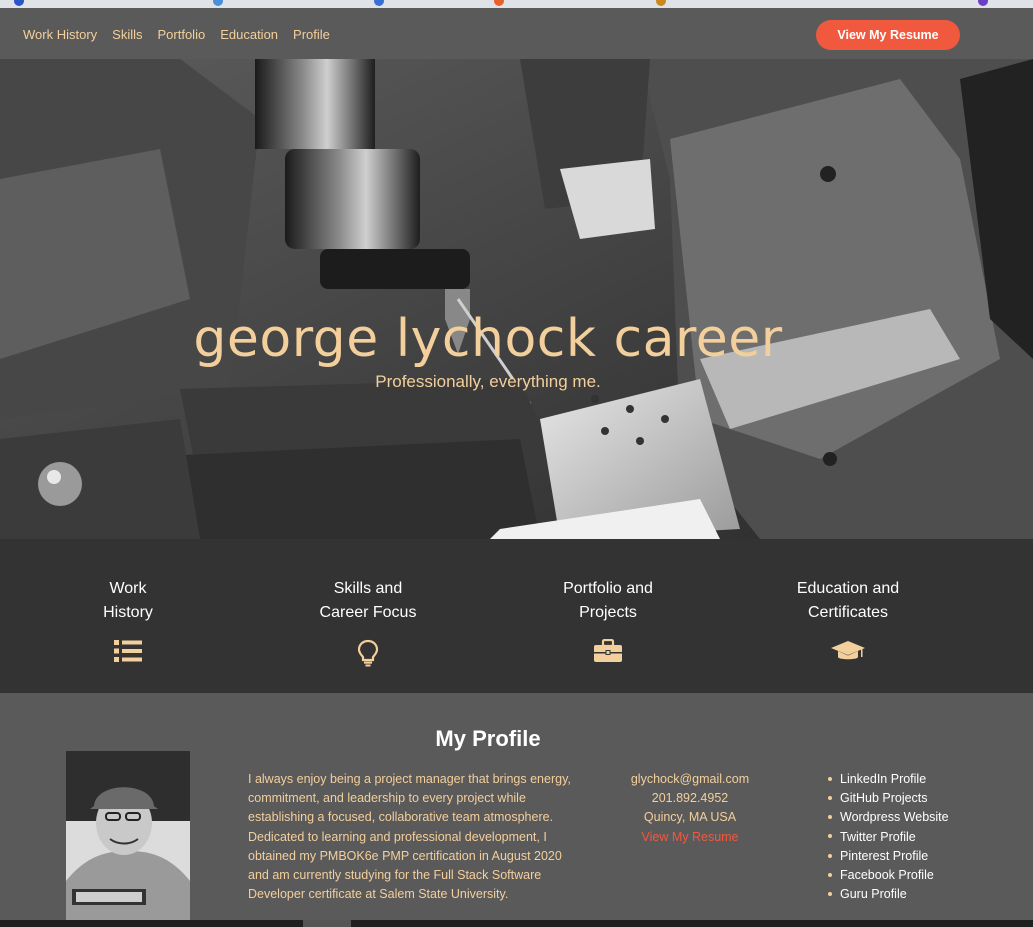 The width and height of the screenshot is (1033, 927). What do you see at coordinates (368, 653) in the screenshot?
I see `lightbulb-icon` at bounding box center [368, 653].